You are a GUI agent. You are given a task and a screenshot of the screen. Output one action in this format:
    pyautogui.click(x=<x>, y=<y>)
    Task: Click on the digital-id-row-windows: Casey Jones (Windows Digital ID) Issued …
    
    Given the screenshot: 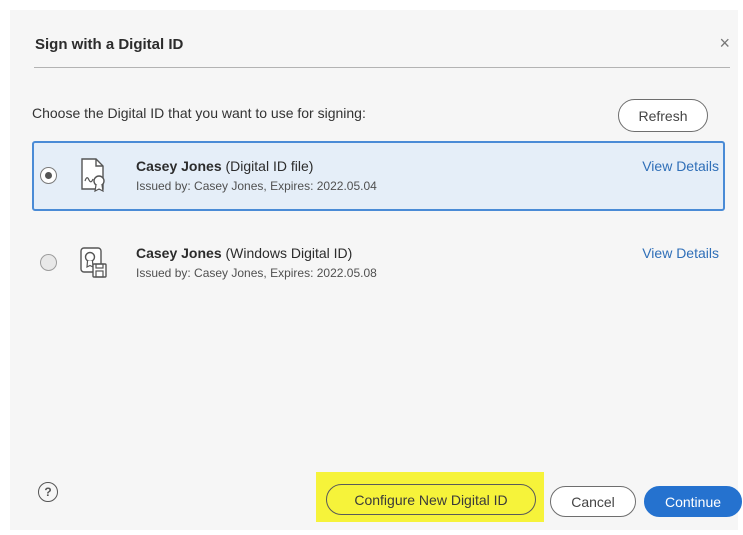 What is the action you would take?
    pyautogui.click(x=378, y=263)
    